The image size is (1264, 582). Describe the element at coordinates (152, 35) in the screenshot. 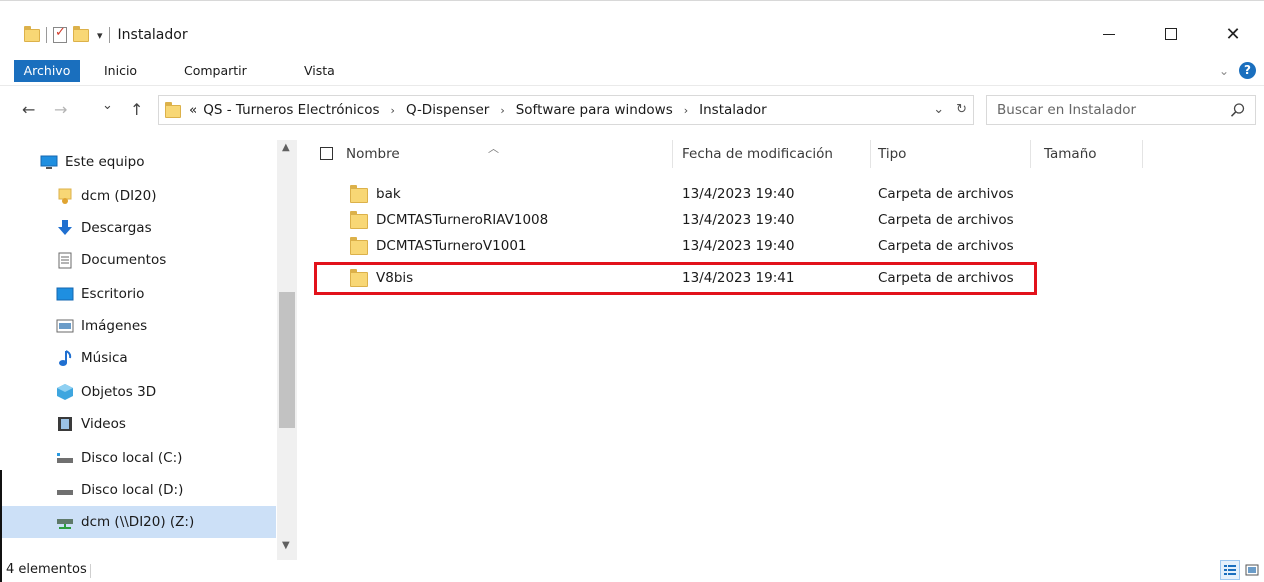

I see `window-title: Instalador` at that location.